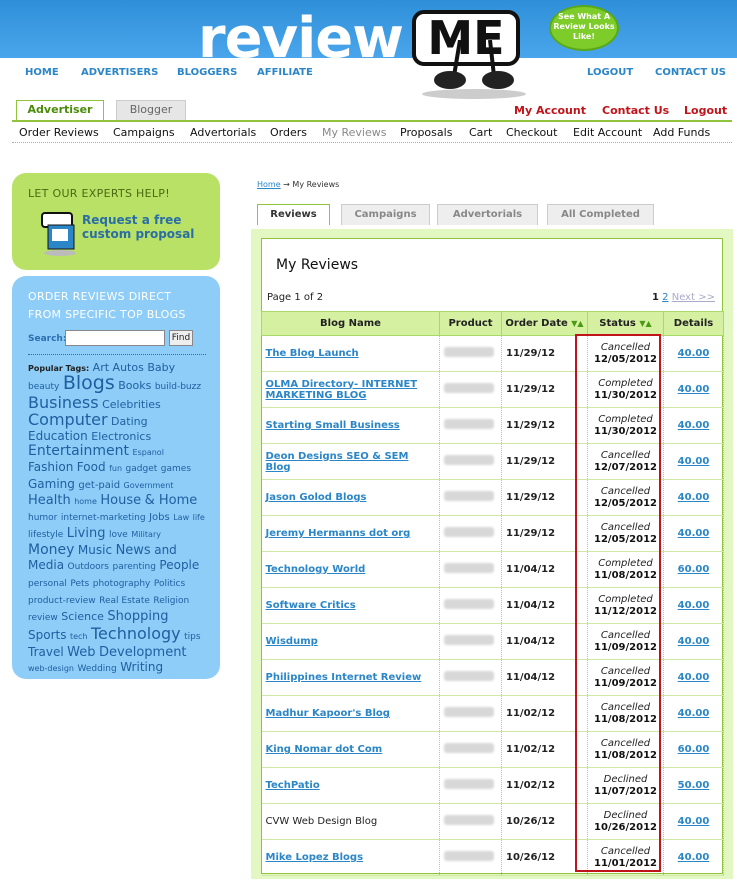 This screenshot has height=884, width=737. I want to click on request-proposal-link: Request a free custom proposal, so click(147, 227).